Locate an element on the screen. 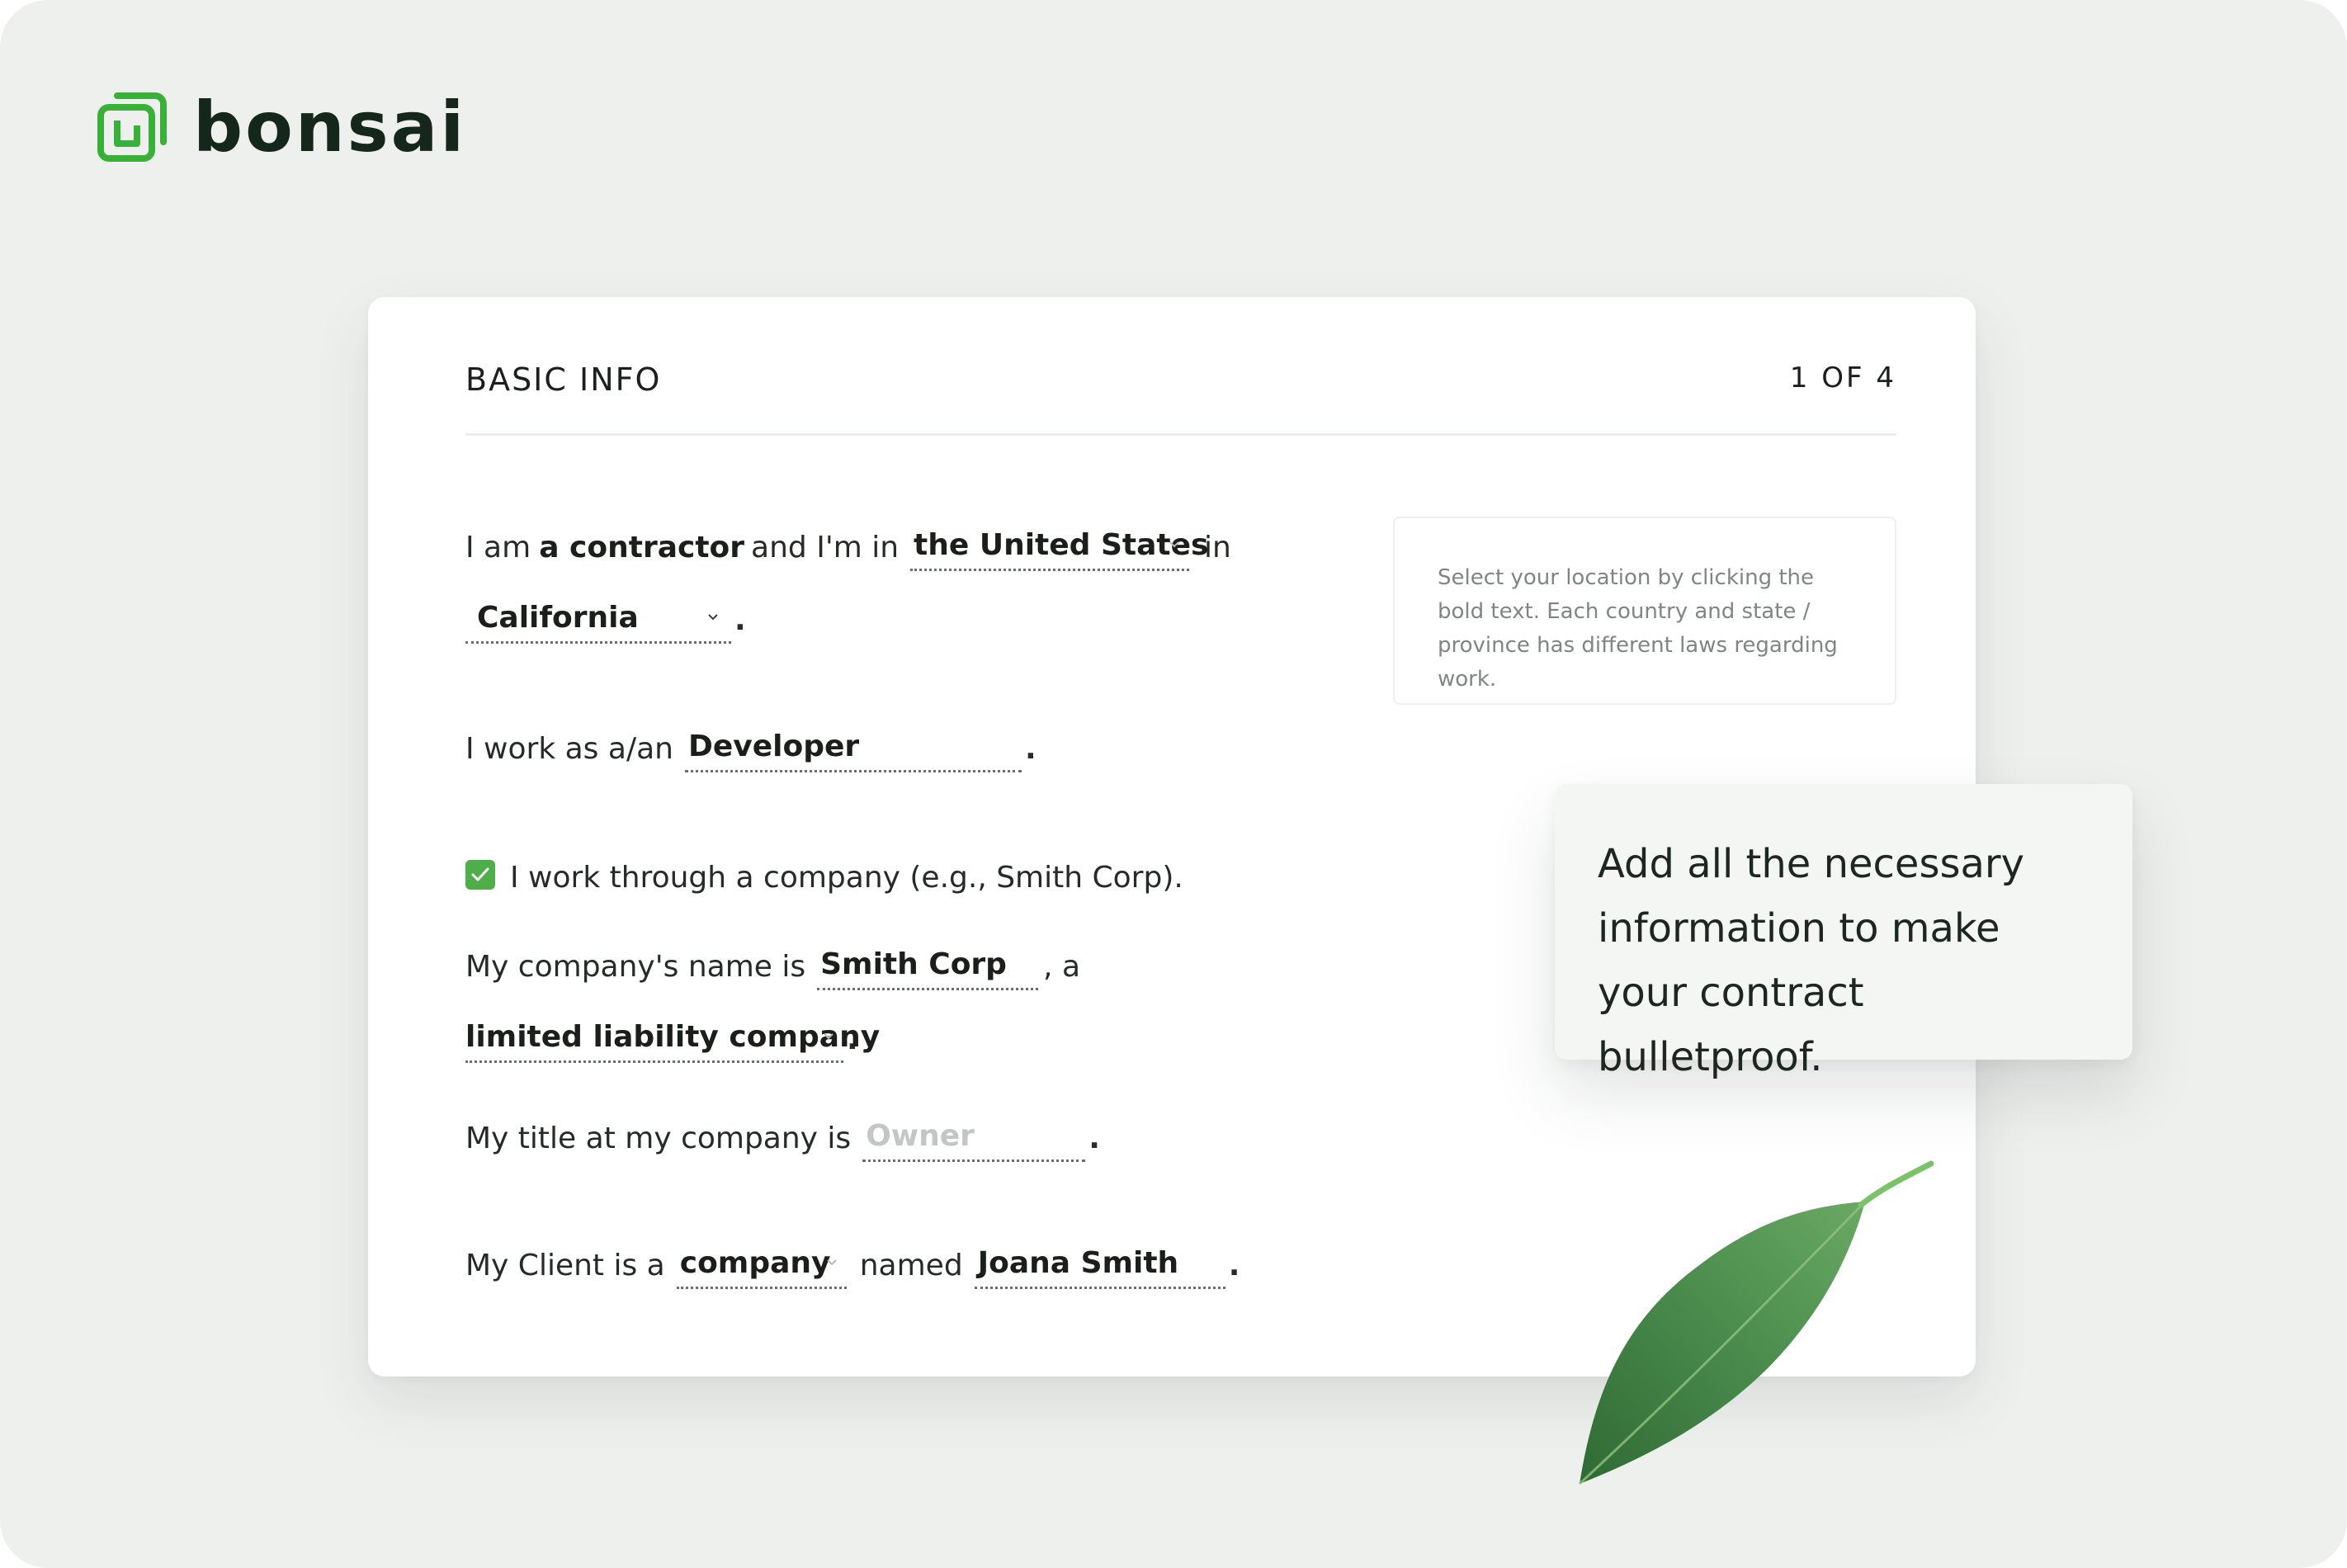  company-name-input: Smith Corp is located at coordinates (928, 966).